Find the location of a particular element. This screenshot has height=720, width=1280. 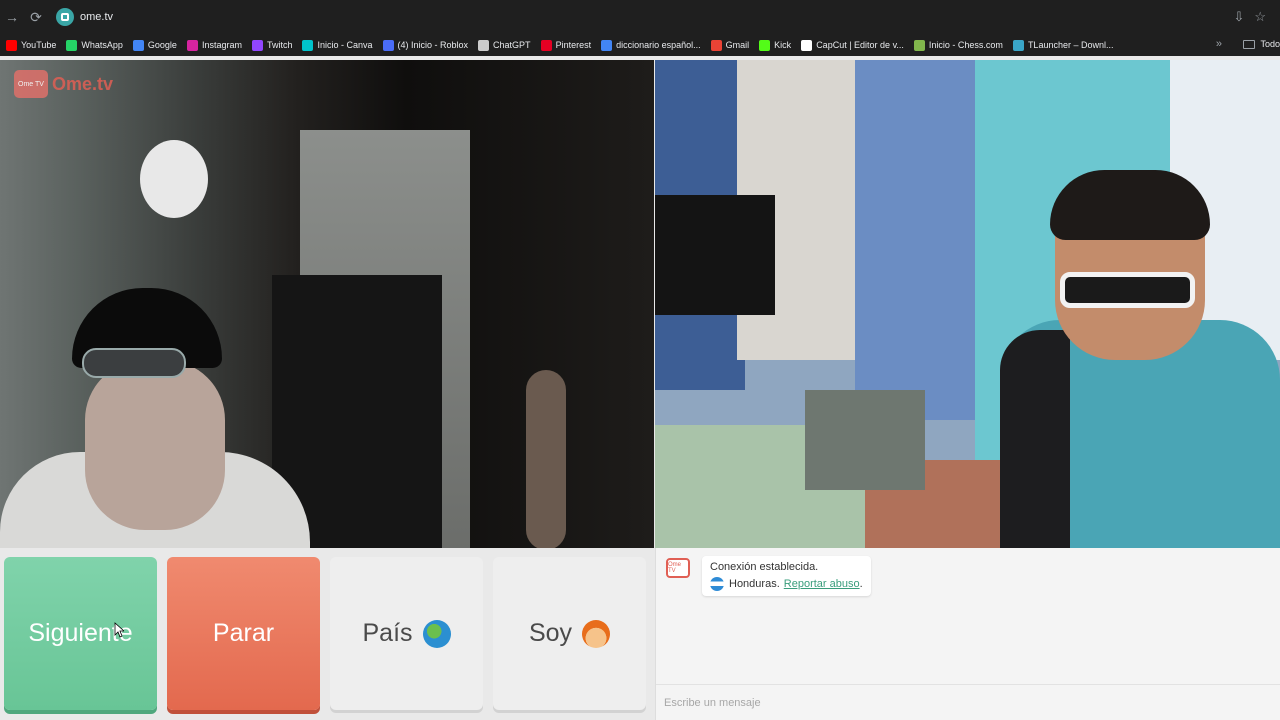

connection-status: Conexión establecida. is located at coordinates (764, 567).